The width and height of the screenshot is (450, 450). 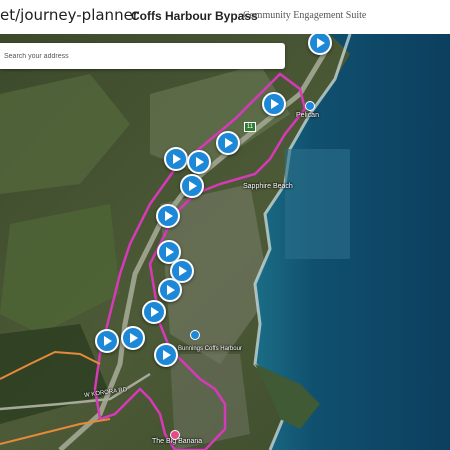 What do you see at coordinates (317, 204) in the screenshot?
I see `map-tile-patch` at bounding box center [317, 204].